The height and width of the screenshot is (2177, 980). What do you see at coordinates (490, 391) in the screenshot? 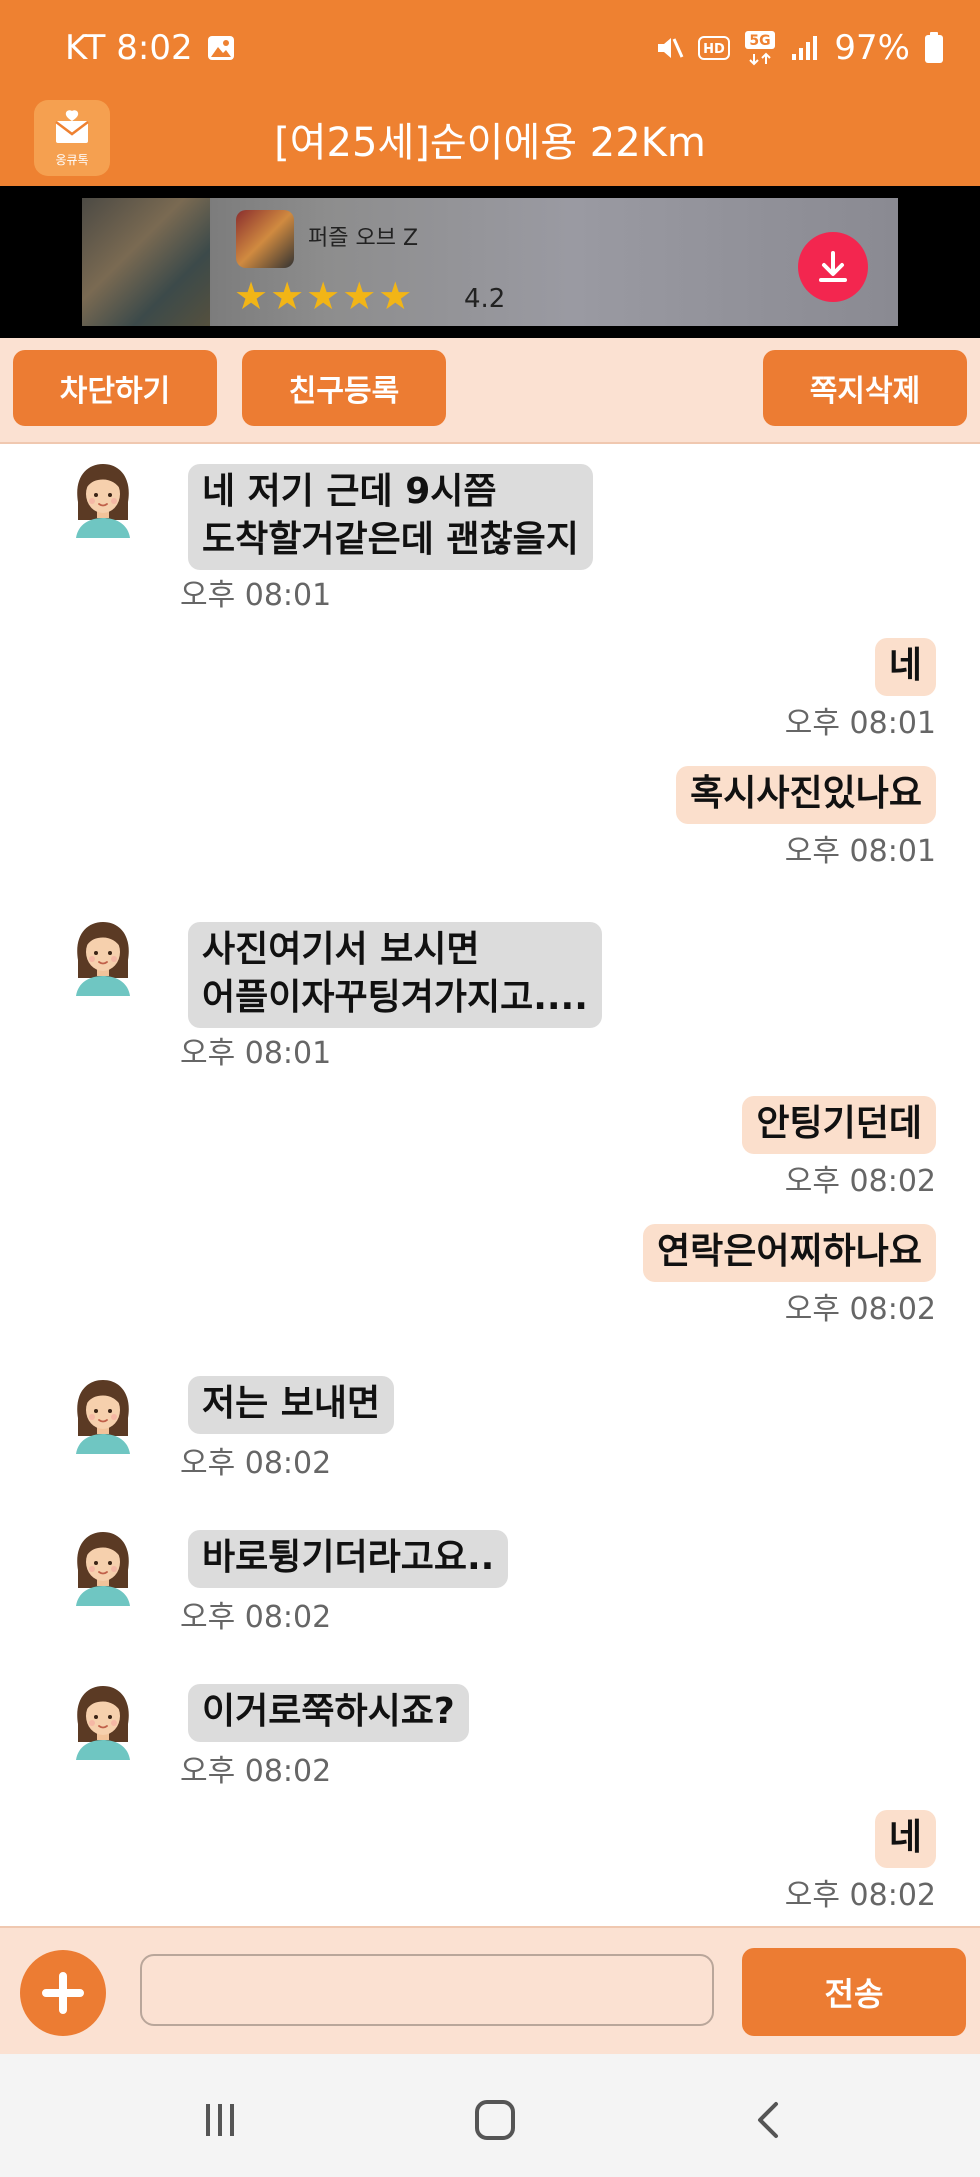
I see `action-bar: 차단하기 친구등록 쪽지삭제` at bounding box center [490, 391].